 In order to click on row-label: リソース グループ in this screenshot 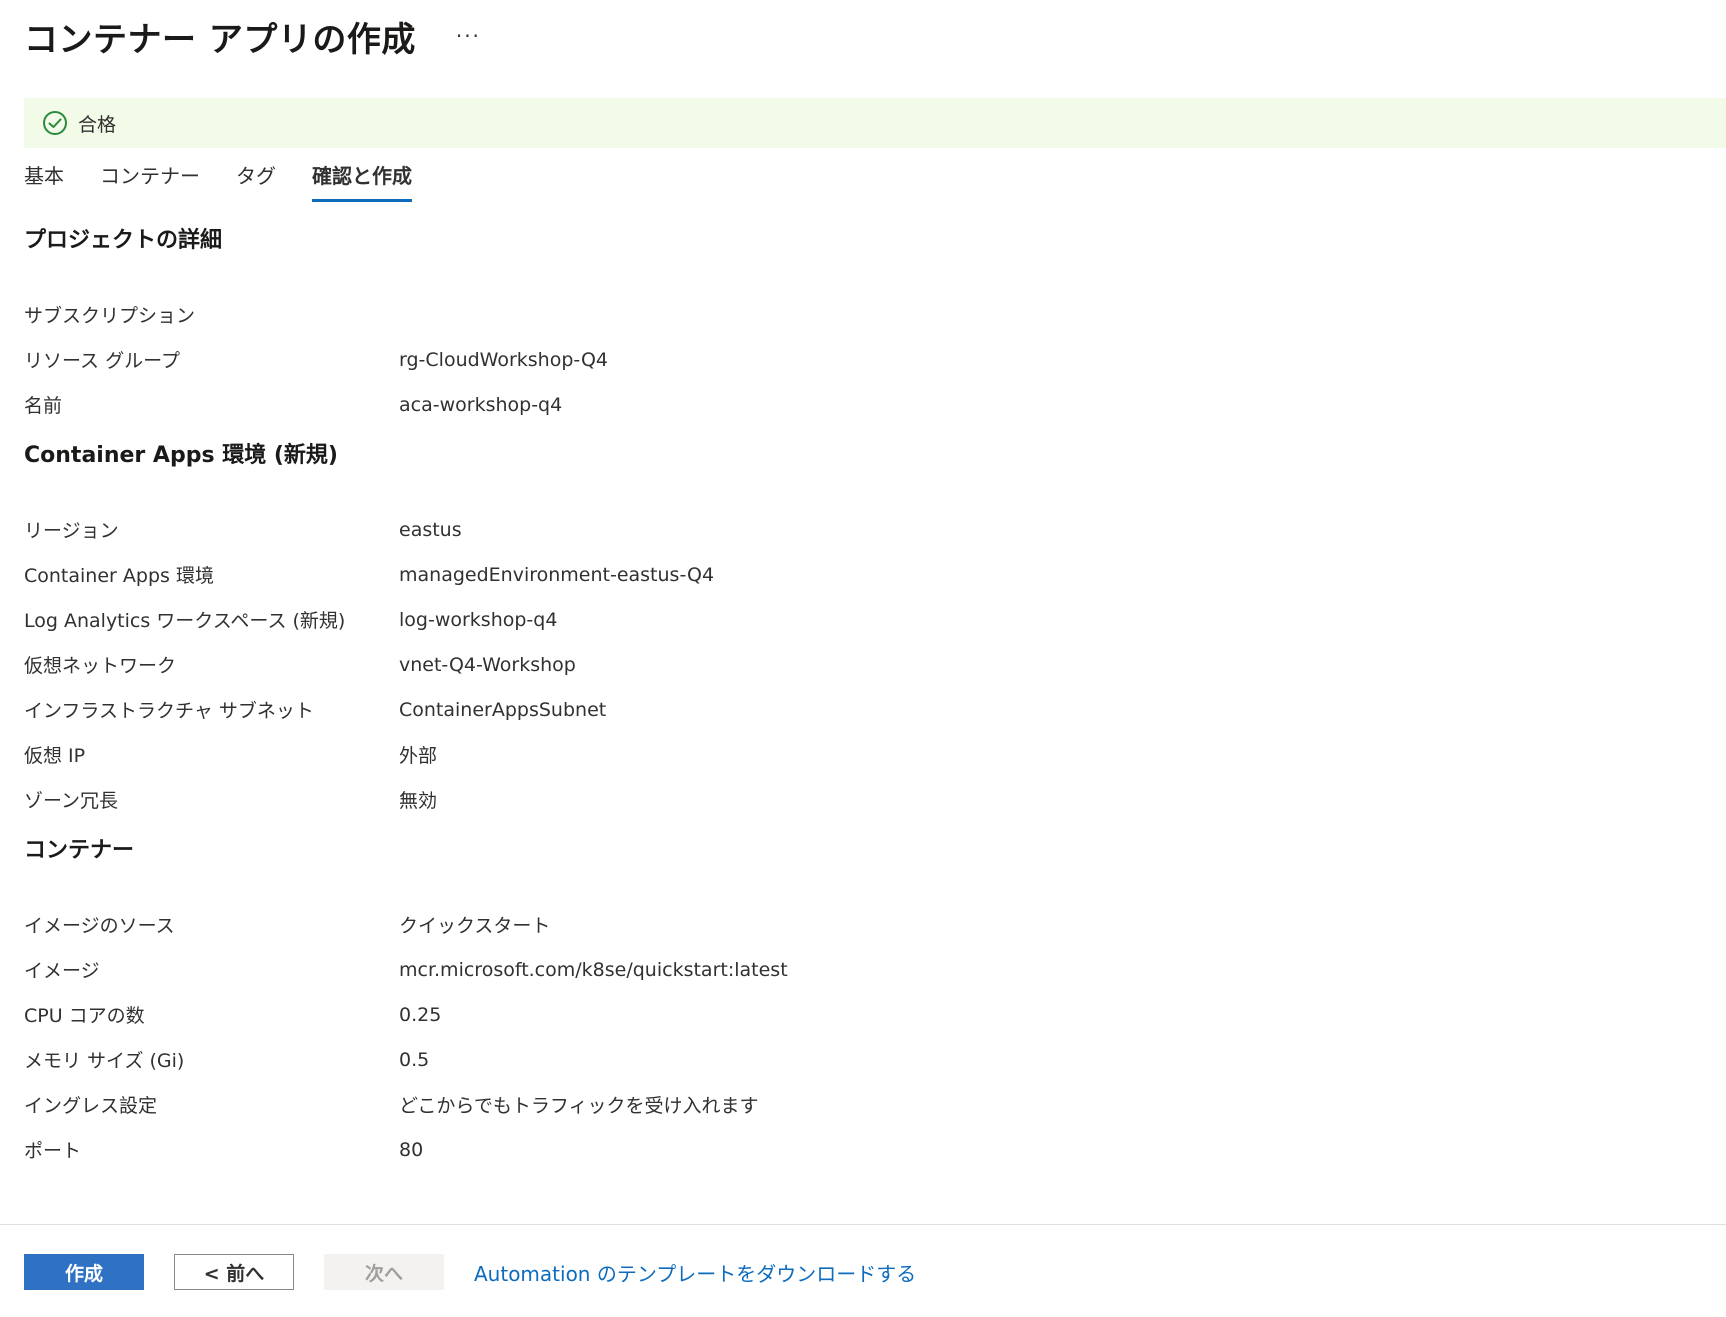, I will do `click(102, 361)`.